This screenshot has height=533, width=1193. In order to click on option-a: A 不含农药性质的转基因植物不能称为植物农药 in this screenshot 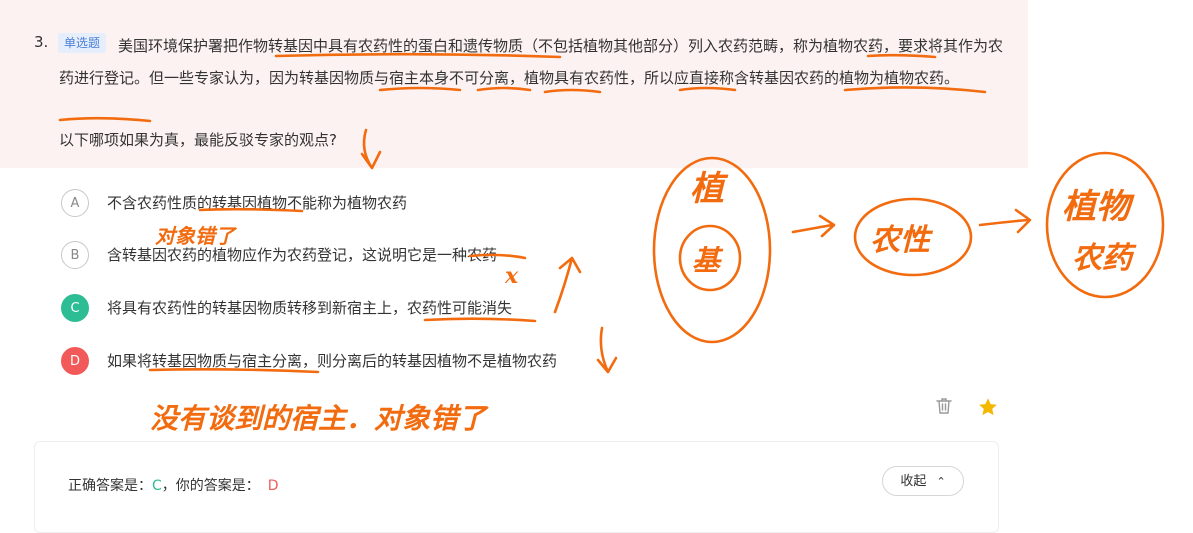, I will do `click(411, 204)`.